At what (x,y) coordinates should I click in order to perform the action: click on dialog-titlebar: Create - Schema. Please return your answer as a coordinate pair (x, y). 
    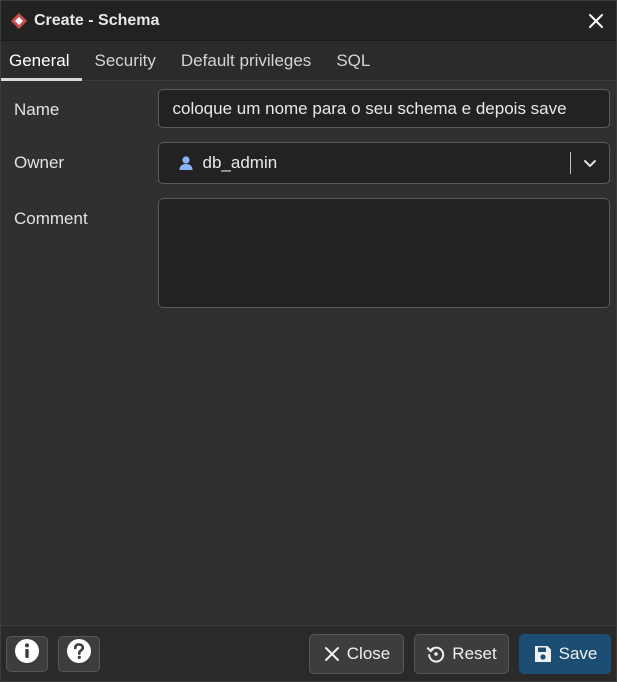
    Looking at the image, I should click on (308, 21).